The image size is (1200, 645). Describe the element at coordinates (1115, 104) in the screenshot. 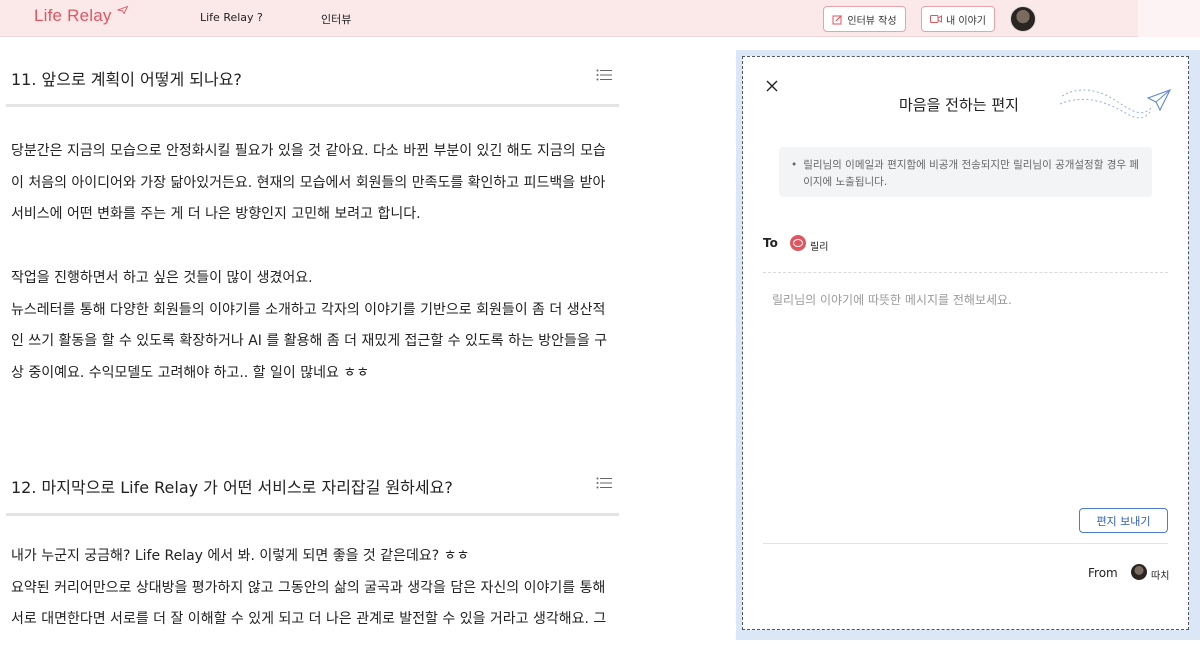

I see `paper-plane-icon` at that location.